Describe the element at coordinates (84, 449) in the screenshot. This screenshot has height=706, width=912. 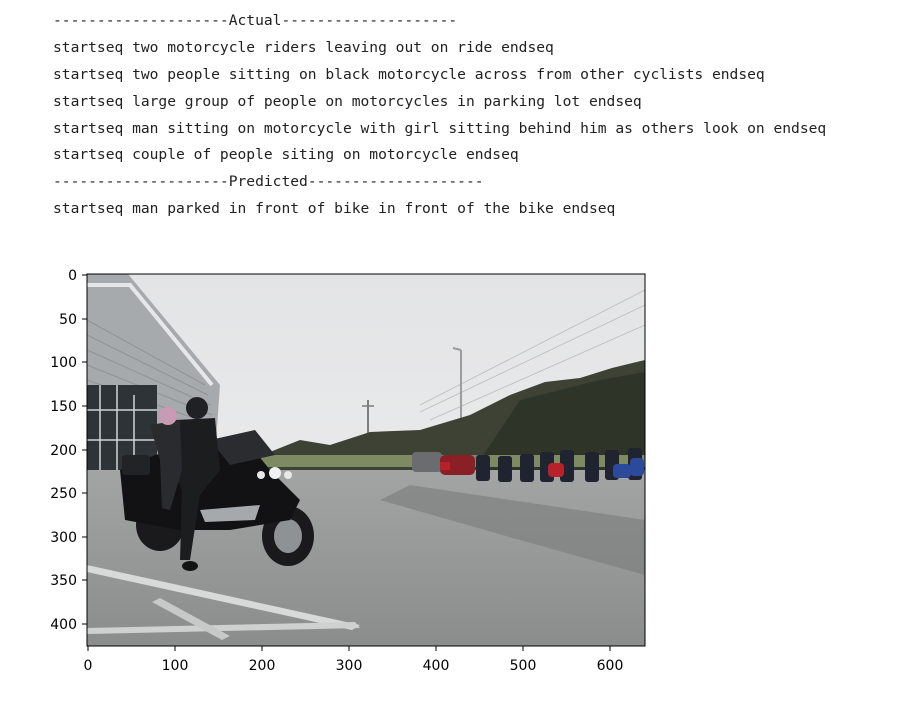
I see `y-axis` at that location.